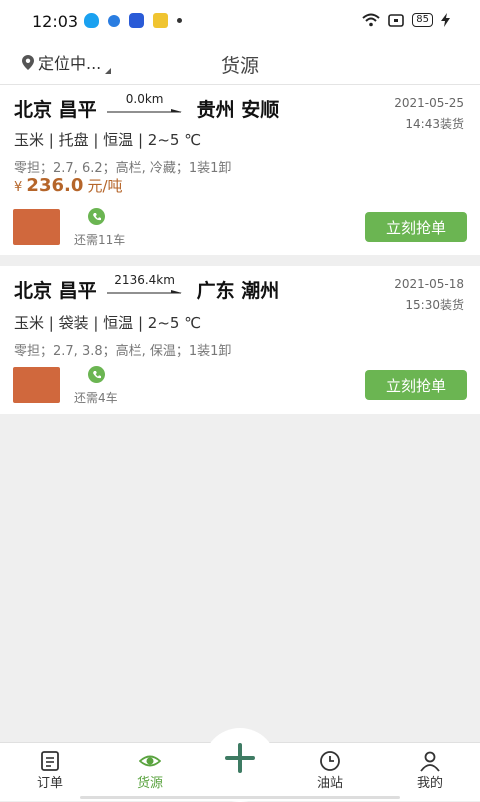  I want to click on price-symbol: ¥, so click(18, 187).